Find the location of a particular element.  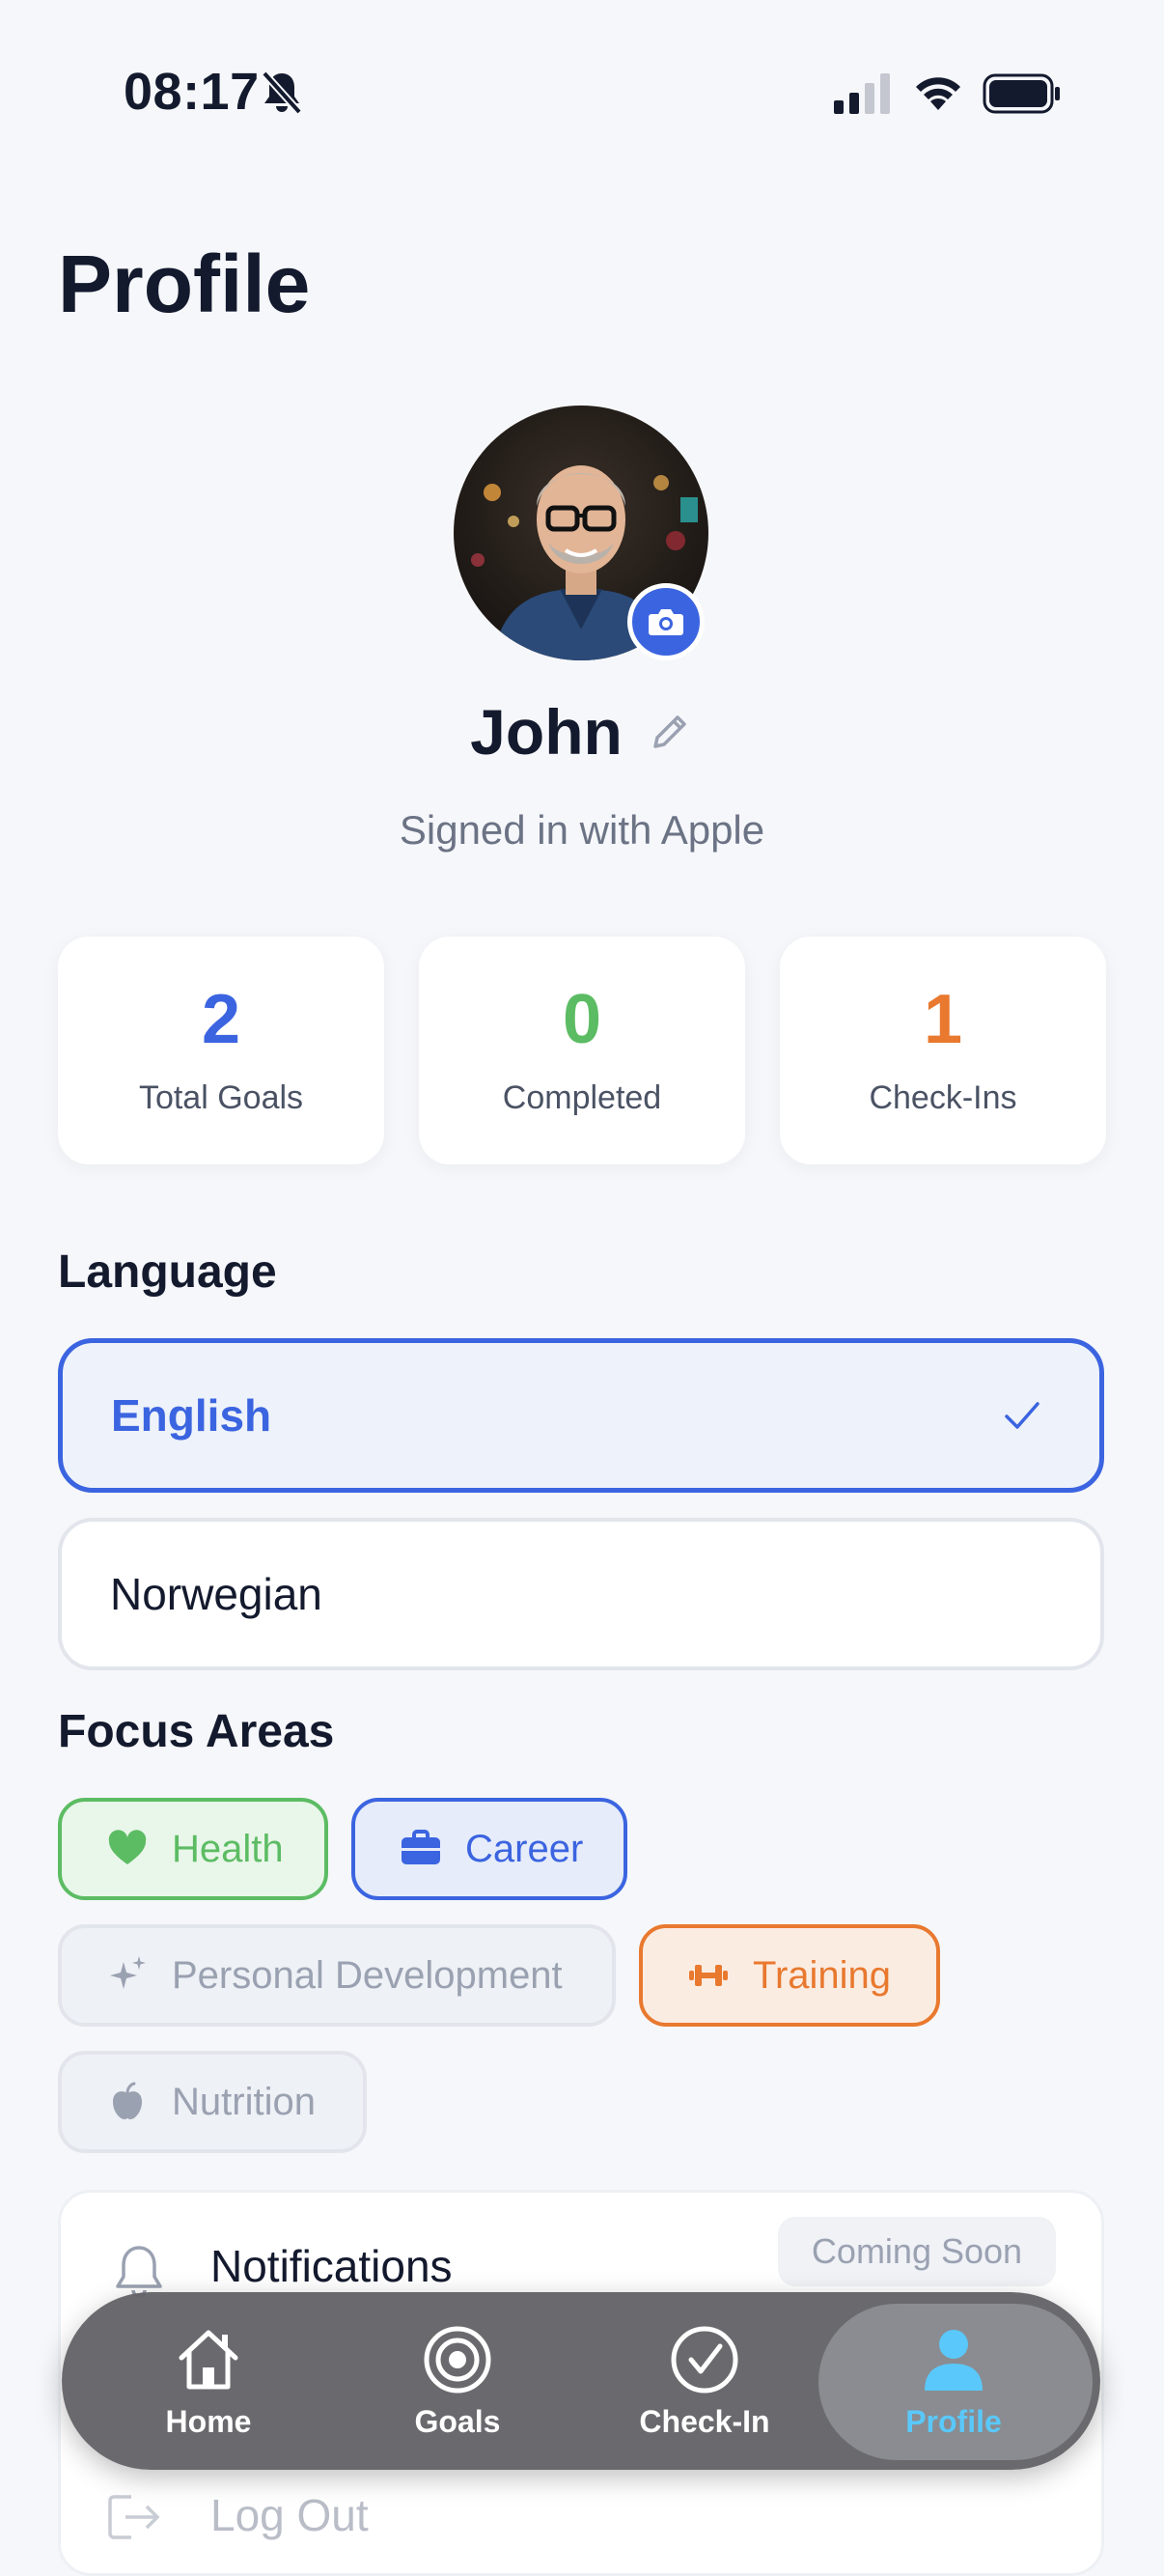

camera-icon is located at coordinates (666, 622).